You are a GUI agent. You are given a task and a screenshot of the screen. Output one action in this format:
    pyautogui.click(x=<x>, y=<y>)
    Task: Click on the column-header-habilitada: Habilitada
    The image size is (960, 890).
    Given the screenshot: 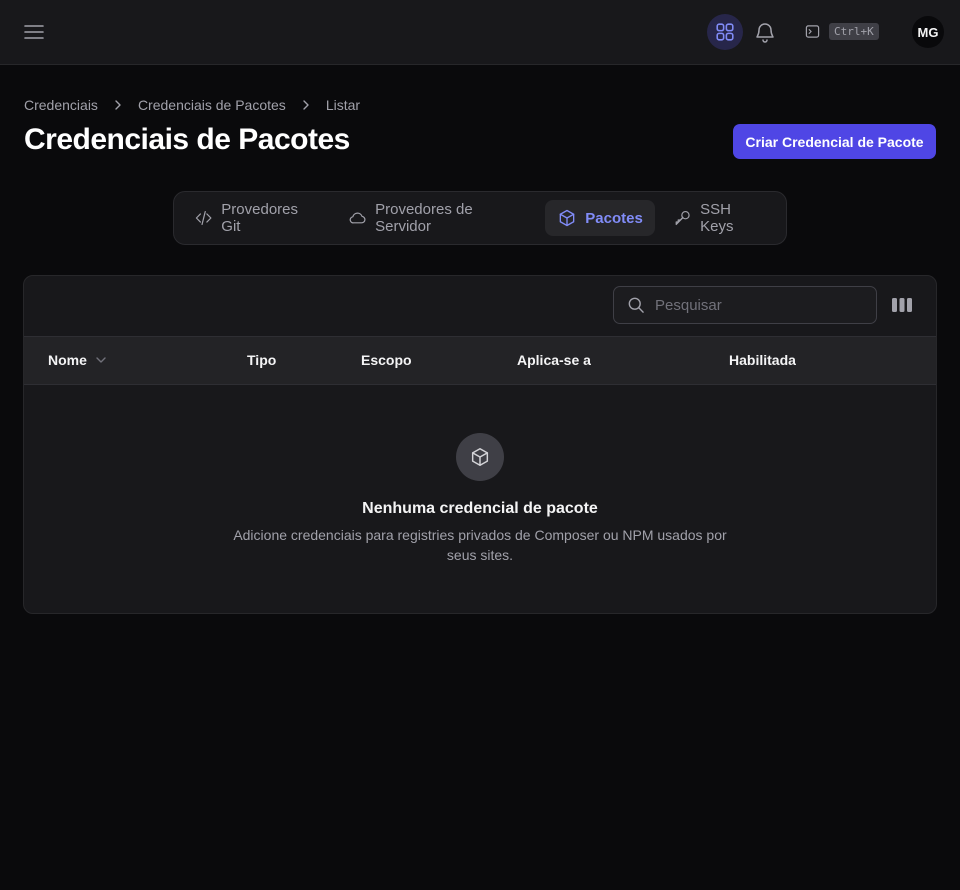 What is the action you would take?
    pyautogui.click(x=762, y=360)
    